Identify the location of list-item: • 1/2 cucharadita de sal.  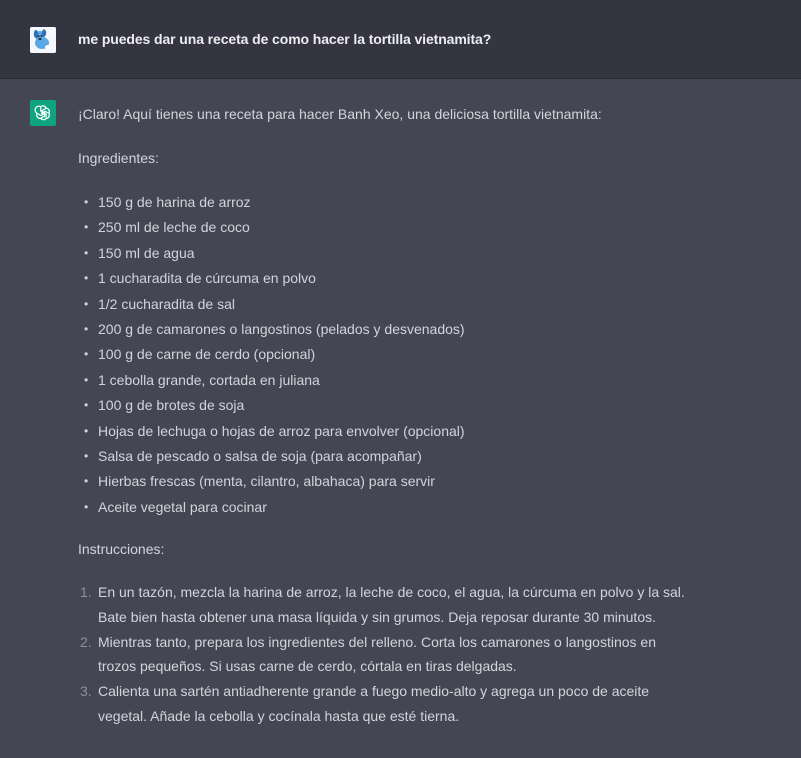
(271, 304).